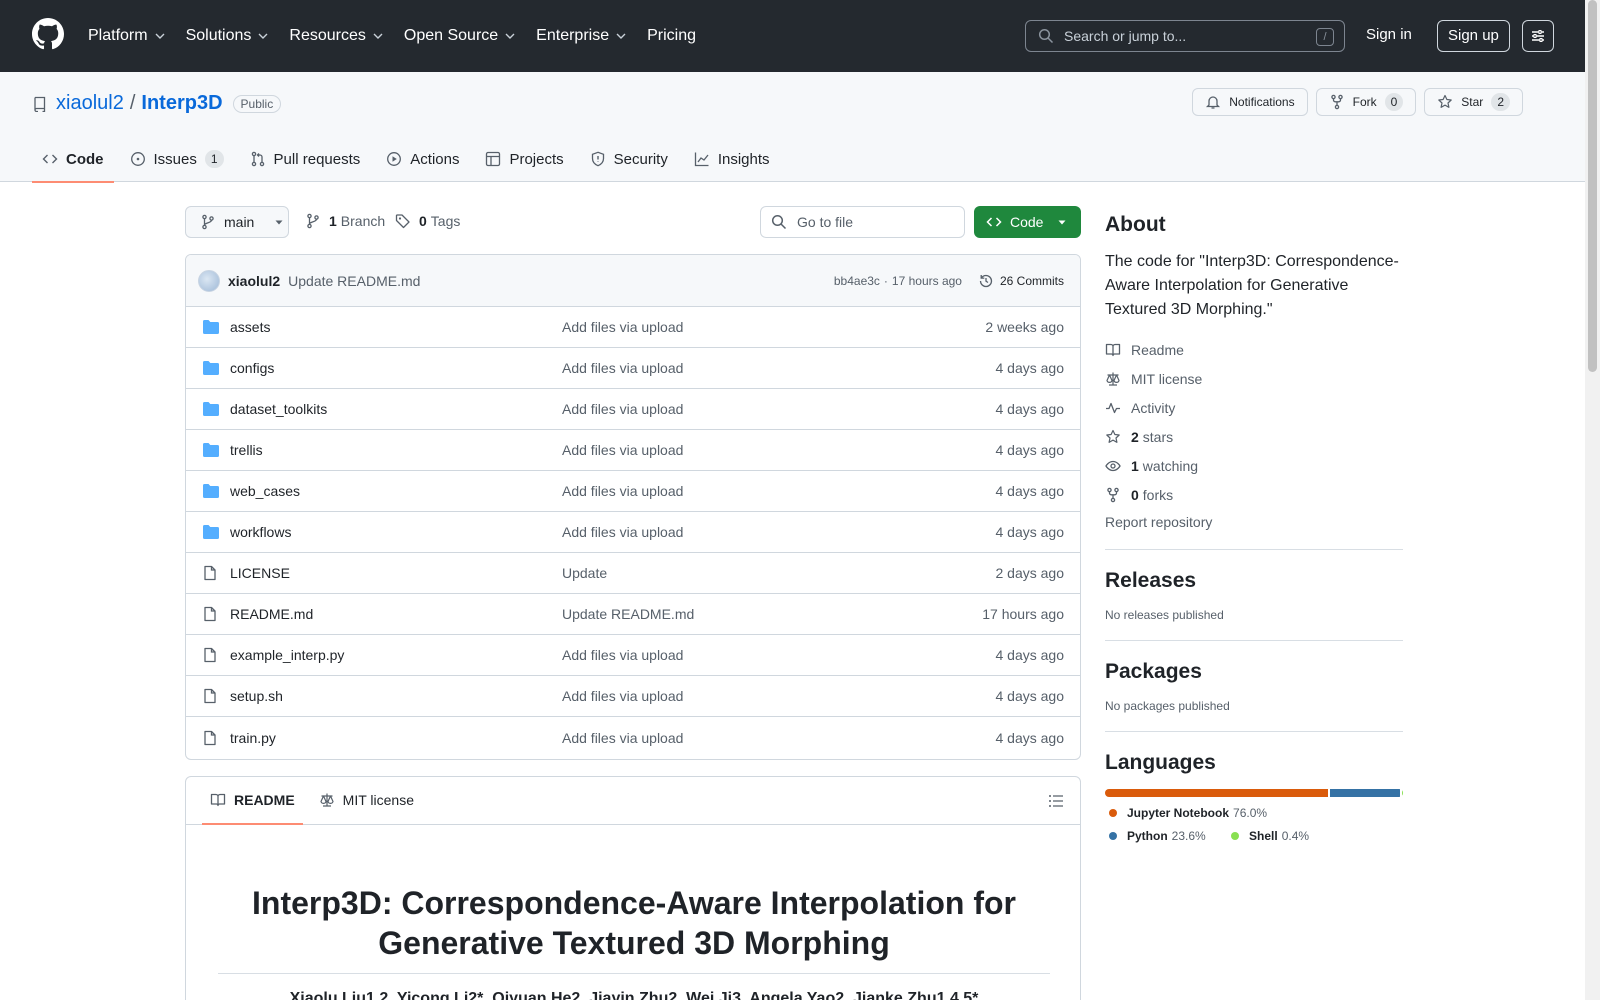  What do you see at coordinates (396, 573) in the screenshot?
I see `file-name-link: LICENSE` at bounding box center [396, 573].